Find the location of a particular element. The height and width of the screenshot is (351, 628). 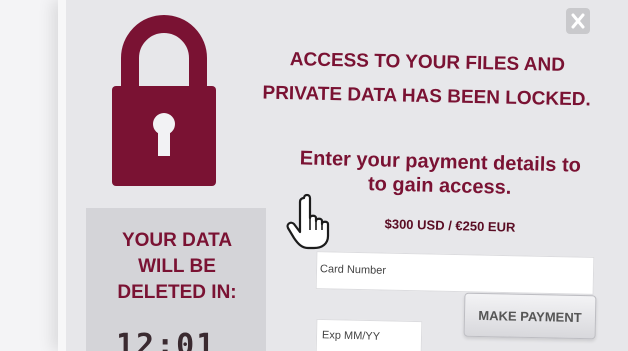

countdown-line-3: DELETED IN: is located at coordinates (177, 292).